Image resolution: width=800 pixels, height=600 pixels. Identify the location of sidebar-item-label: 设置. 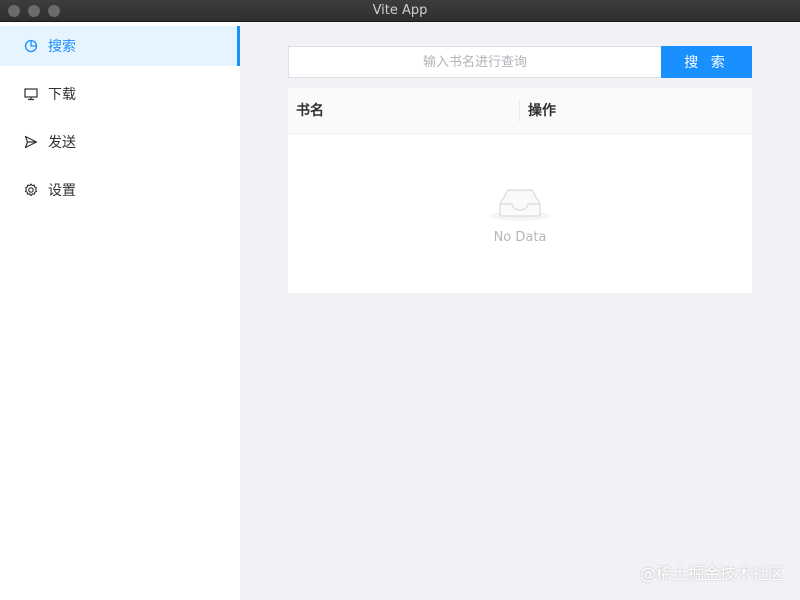
(62, 191).